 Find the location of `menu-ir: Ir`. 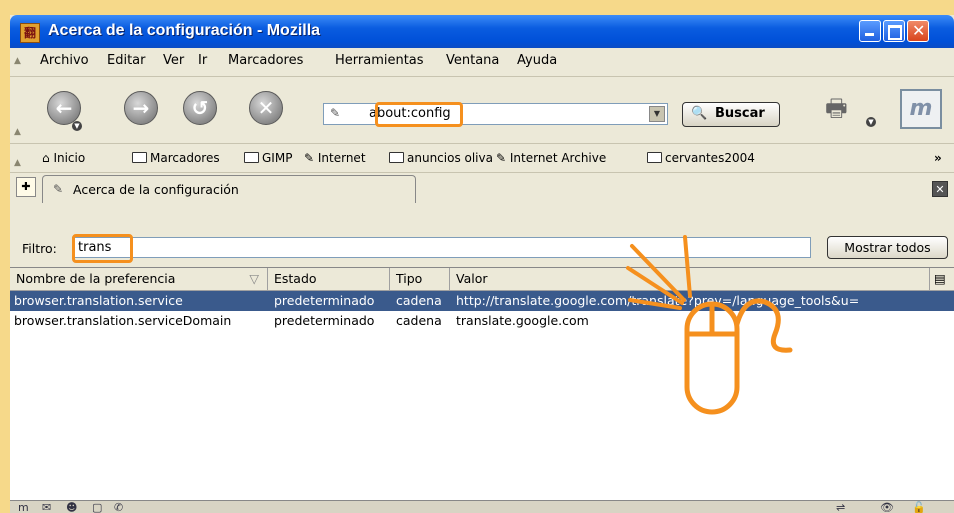

menu-ir: Ir is located at coordinates (202, 60).